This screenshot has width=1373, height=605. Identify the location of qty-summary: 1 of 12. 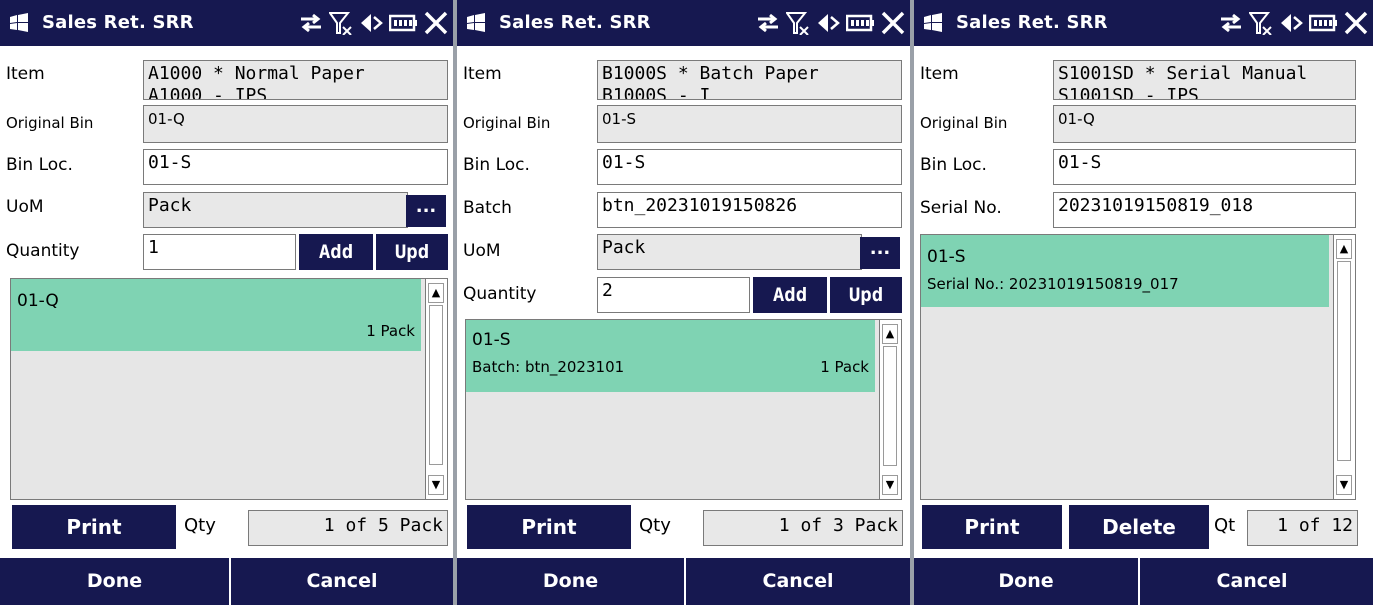
(1302, 528).